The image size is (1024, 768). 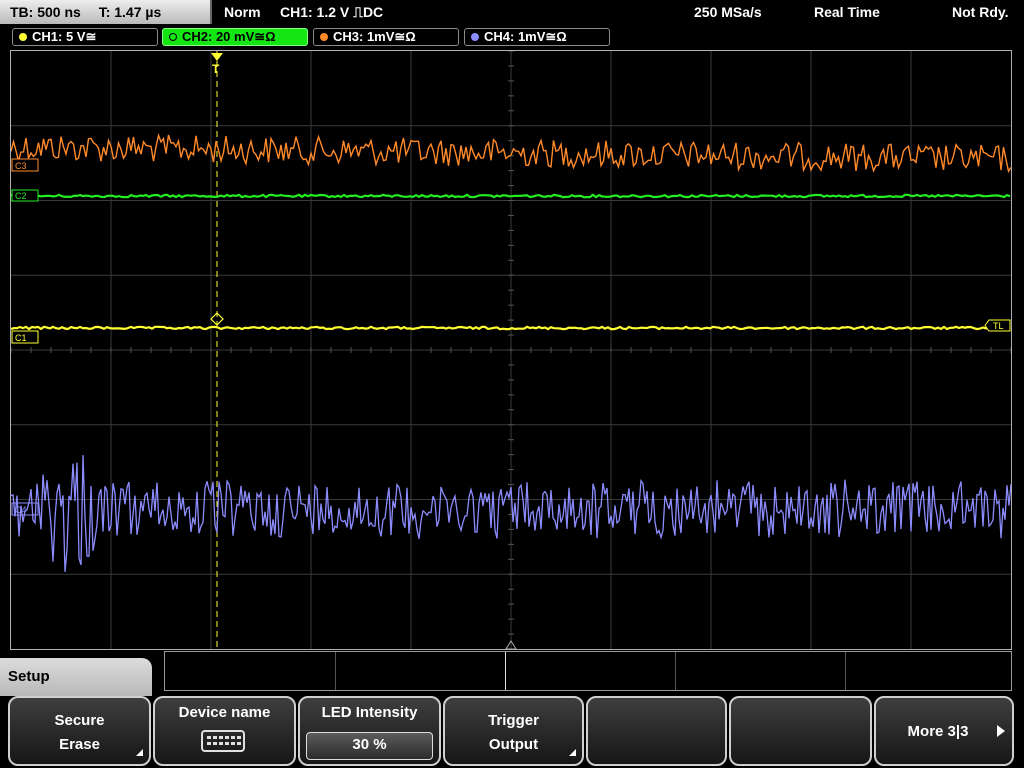 What do you see at coordinates (229, 36) in the screenshot?
I see `ch2-label: CH2: 20 mV≅Ω` at bounding box center [229, 36].